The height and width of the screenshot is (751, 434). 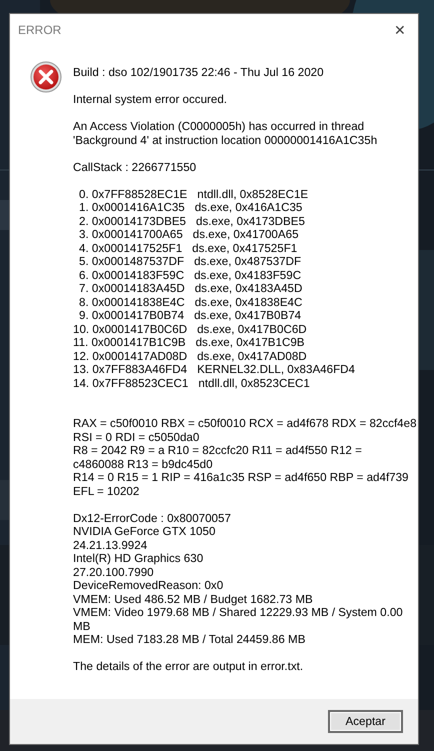 I want to click on message-text: Internal system error occured., so click(x=150, y=99).